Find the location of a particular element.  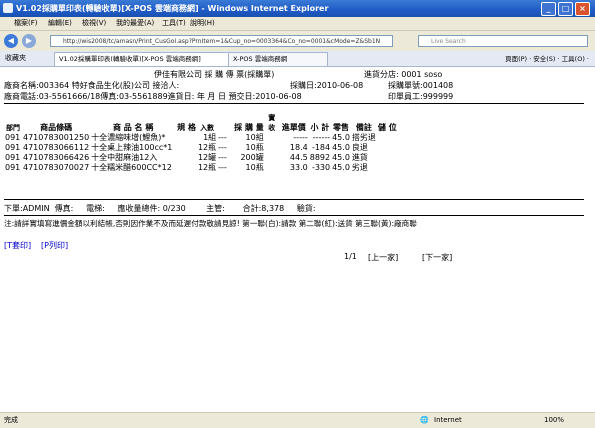

col-spec: 規 格 is located at coordinates (186, 127).